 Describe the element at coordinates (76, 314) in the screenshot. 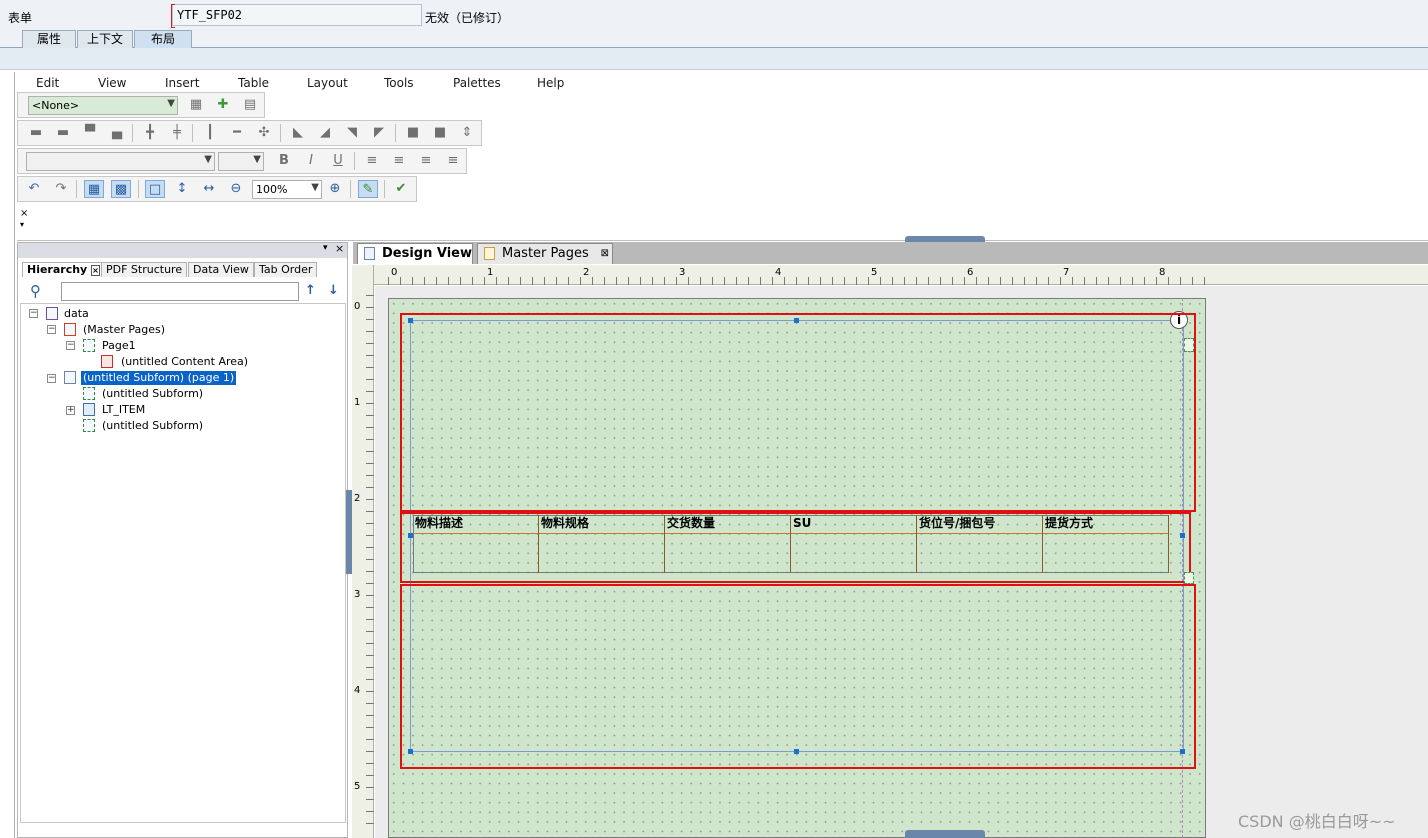

I see `tree-node-data: data` at that location.